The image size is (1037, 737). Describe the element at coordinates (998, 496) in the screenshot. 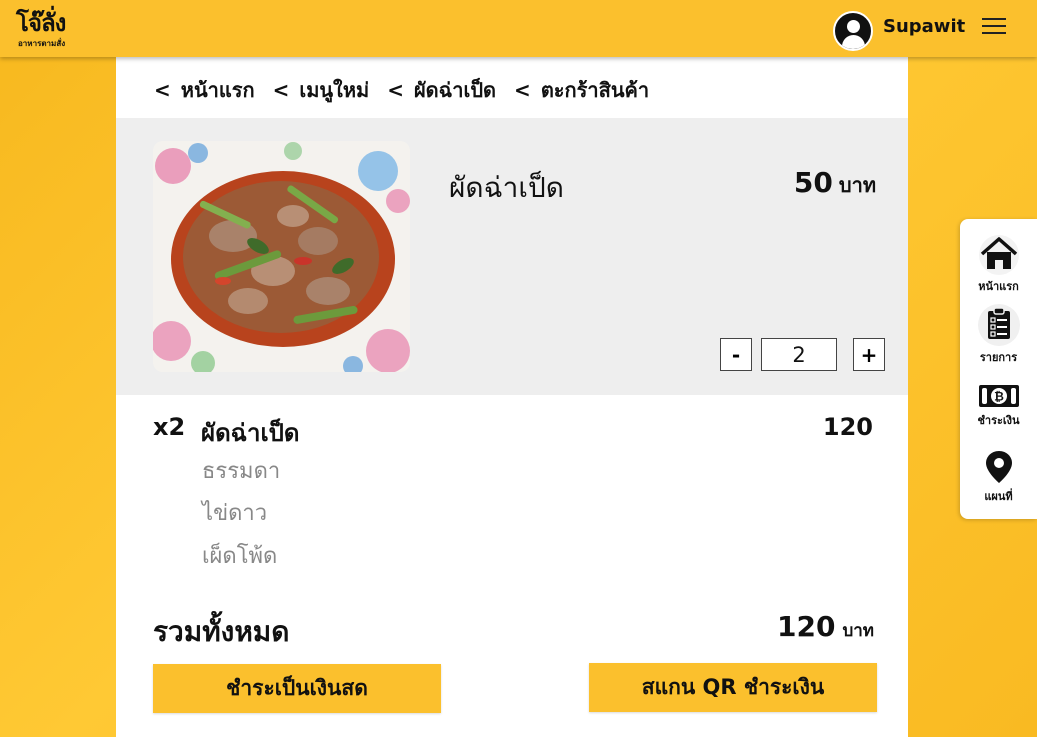

I see `nav-label: แผนที่` at that location.